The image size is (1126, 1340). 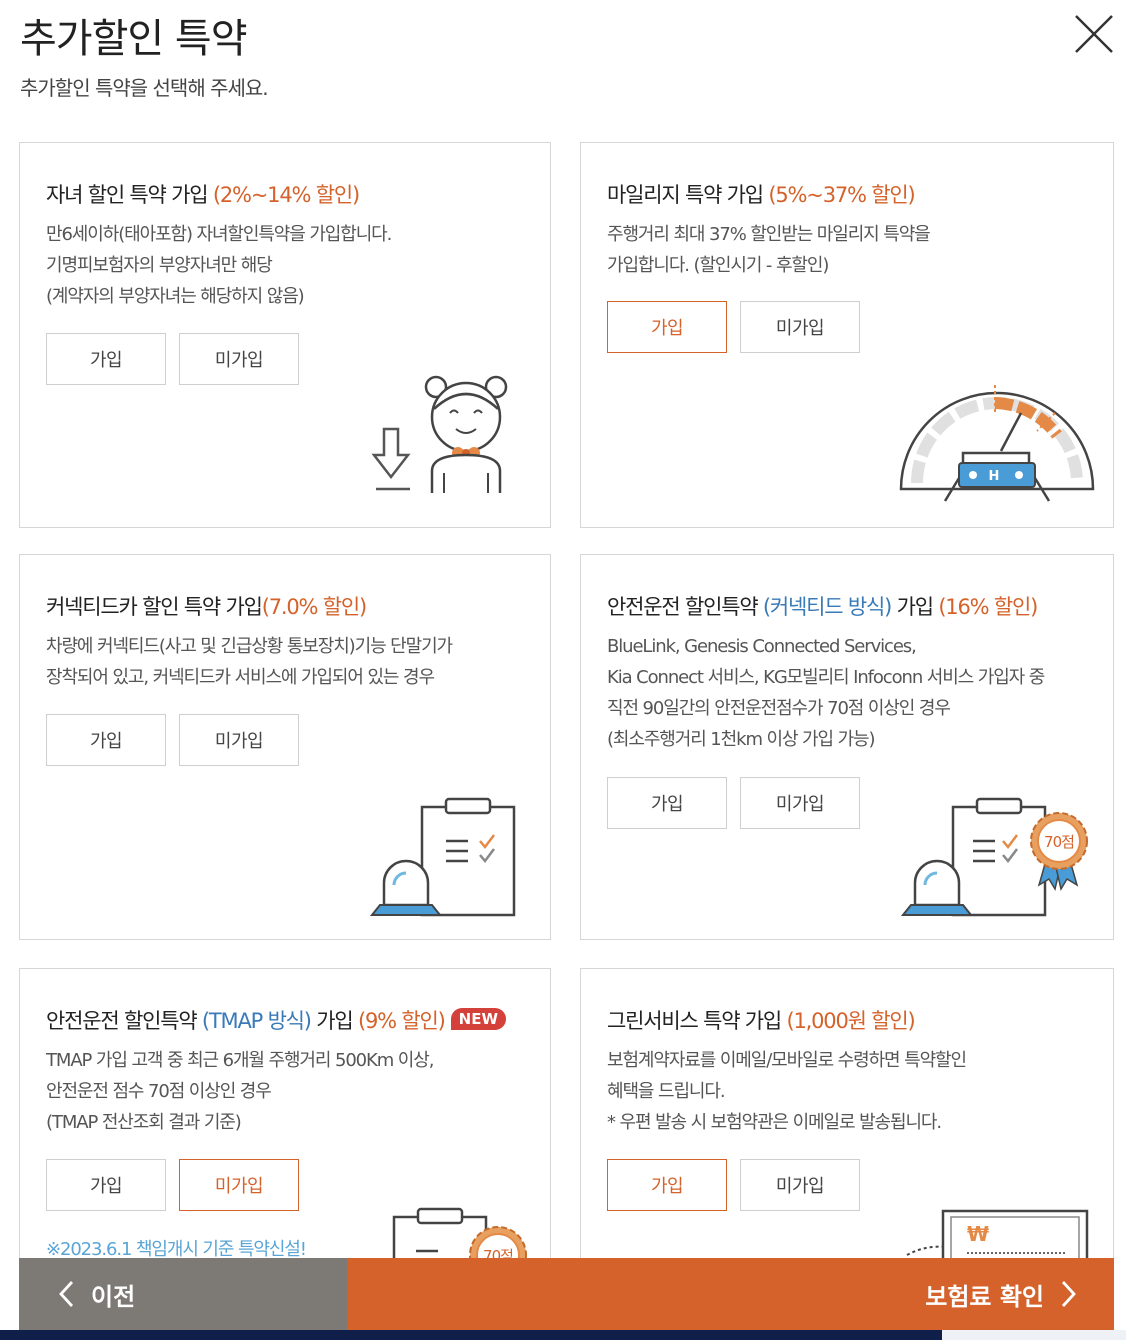 I want to click on next-button: 보험료 확인, so click(x=730, y=1294).